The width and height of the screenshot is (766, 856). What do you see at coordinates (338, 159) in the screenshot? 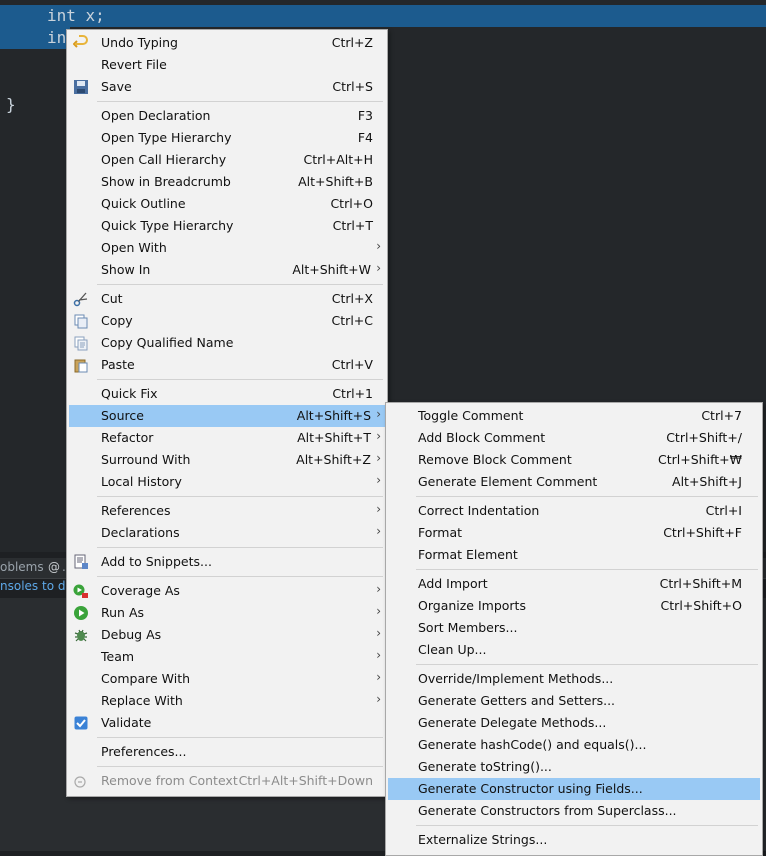
I see `menu-item-shortcut: Ctrl+Alt+H` at bounding box center [338, 159].